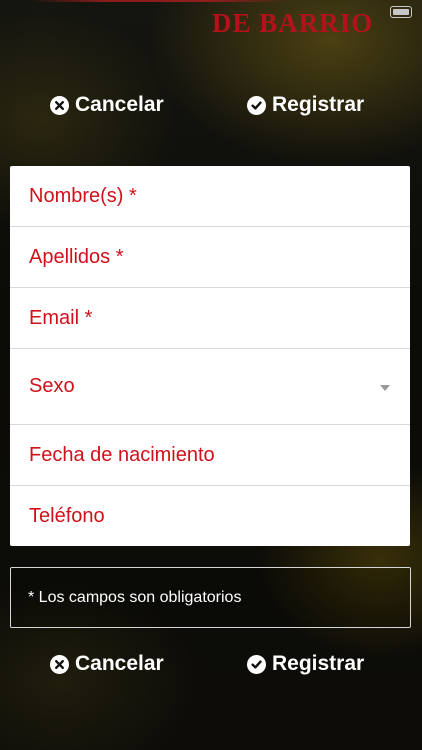 The image size is (422, 750). I want to click on gender-placeholder: Sexo, so click(52, 386).